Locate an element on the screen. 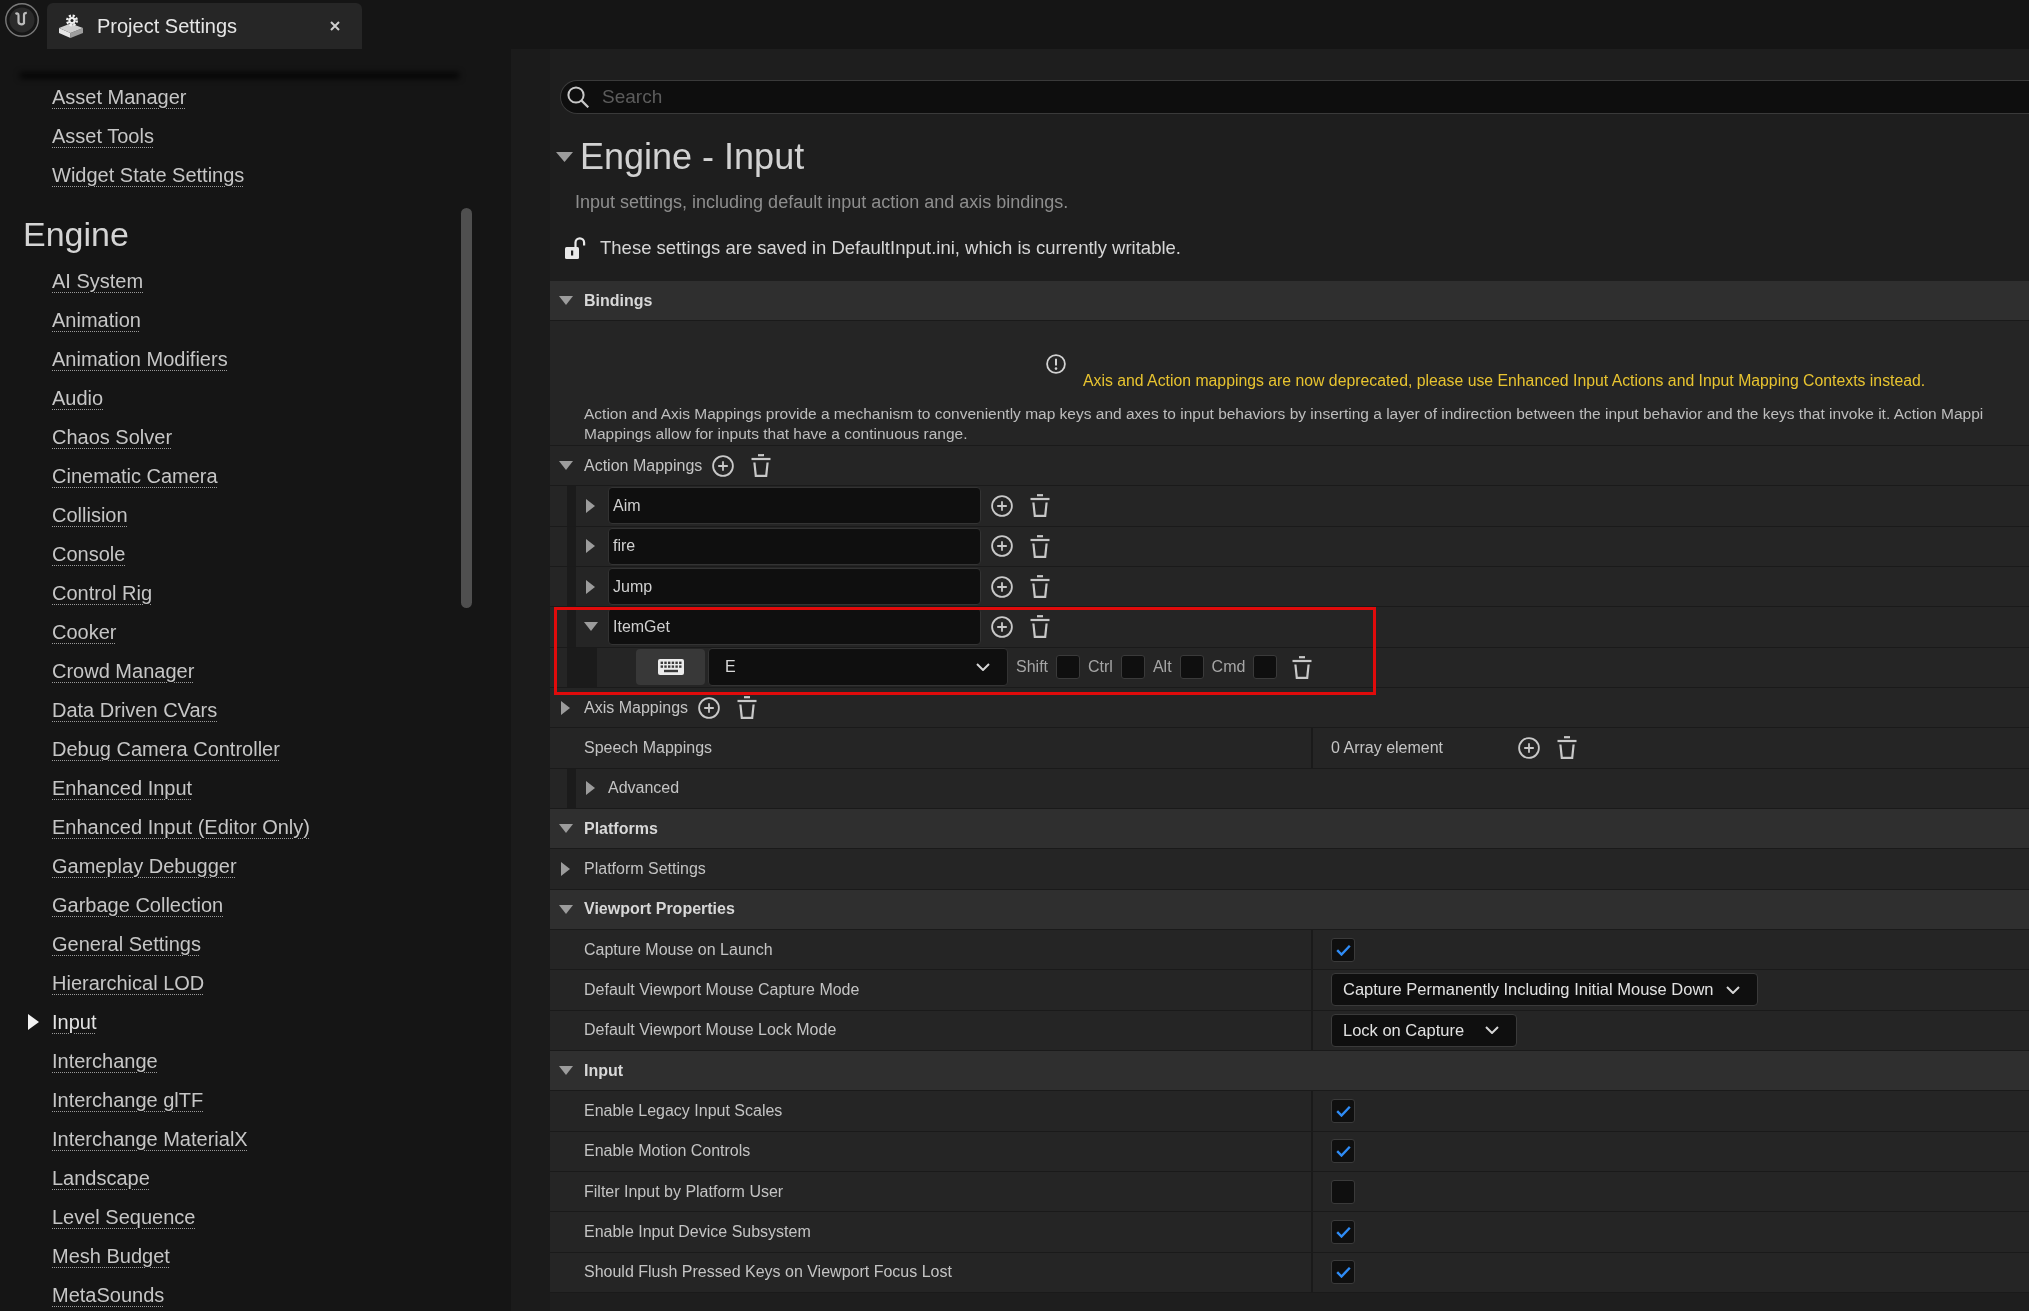 The height and width of the screenshot is (1311, 2029). key-dropdown: E is located at coordinates (858, 667).